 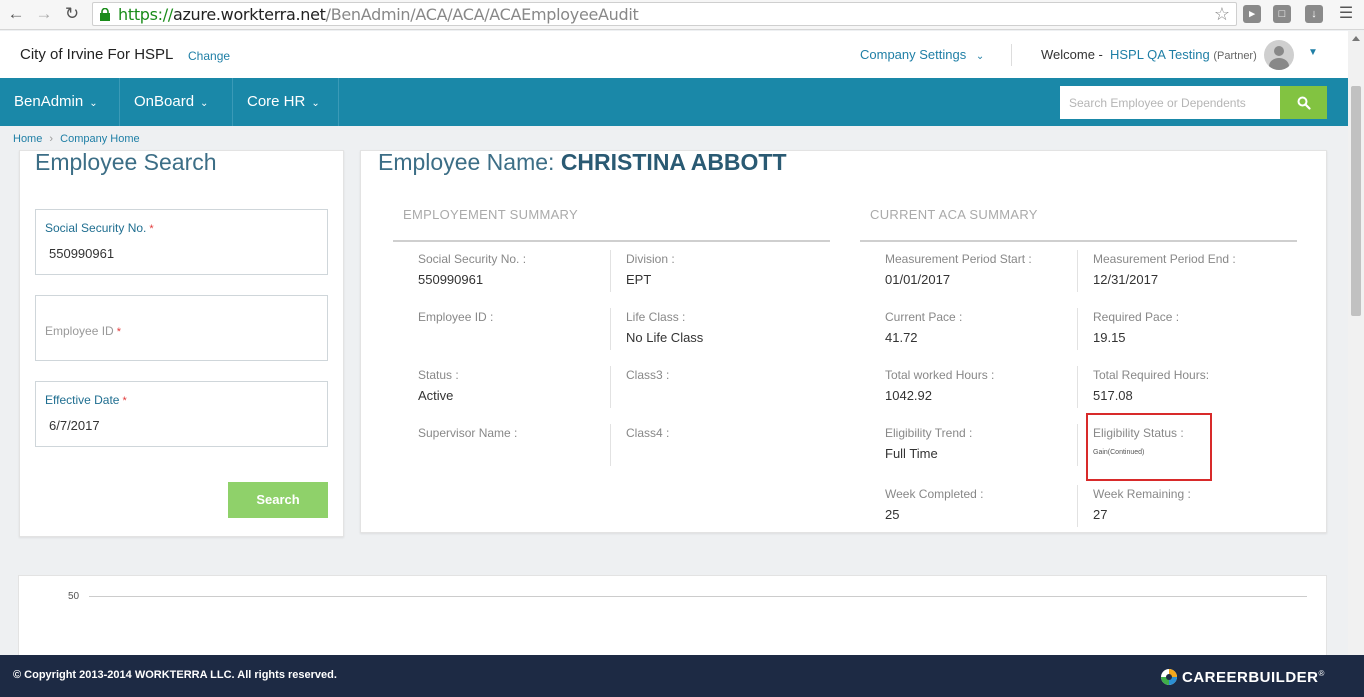 I want to click on search-icon, so click(x=1304, y=103).